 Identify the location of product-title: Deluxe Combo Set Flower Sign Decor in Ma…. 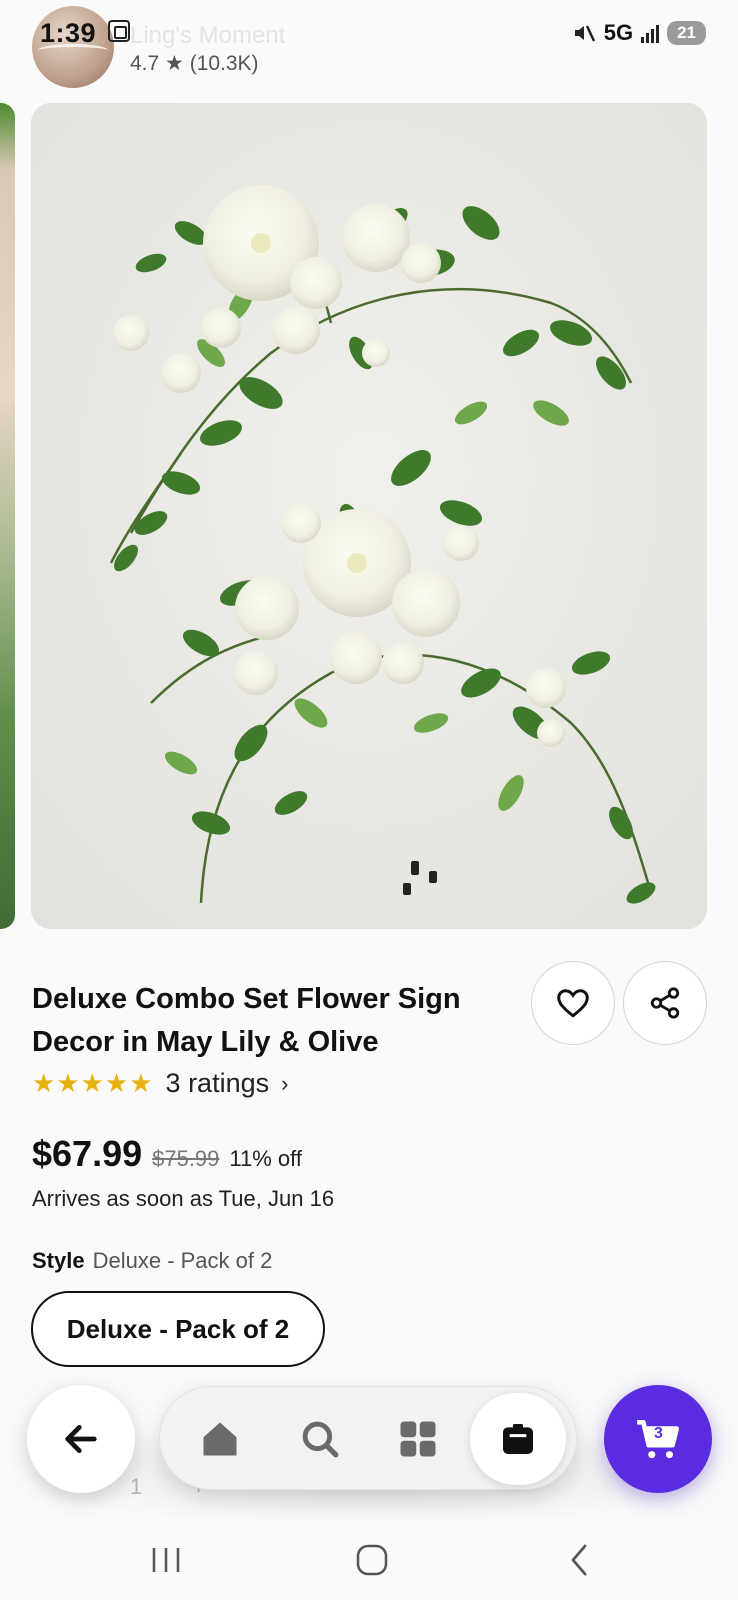
(246, 1020).